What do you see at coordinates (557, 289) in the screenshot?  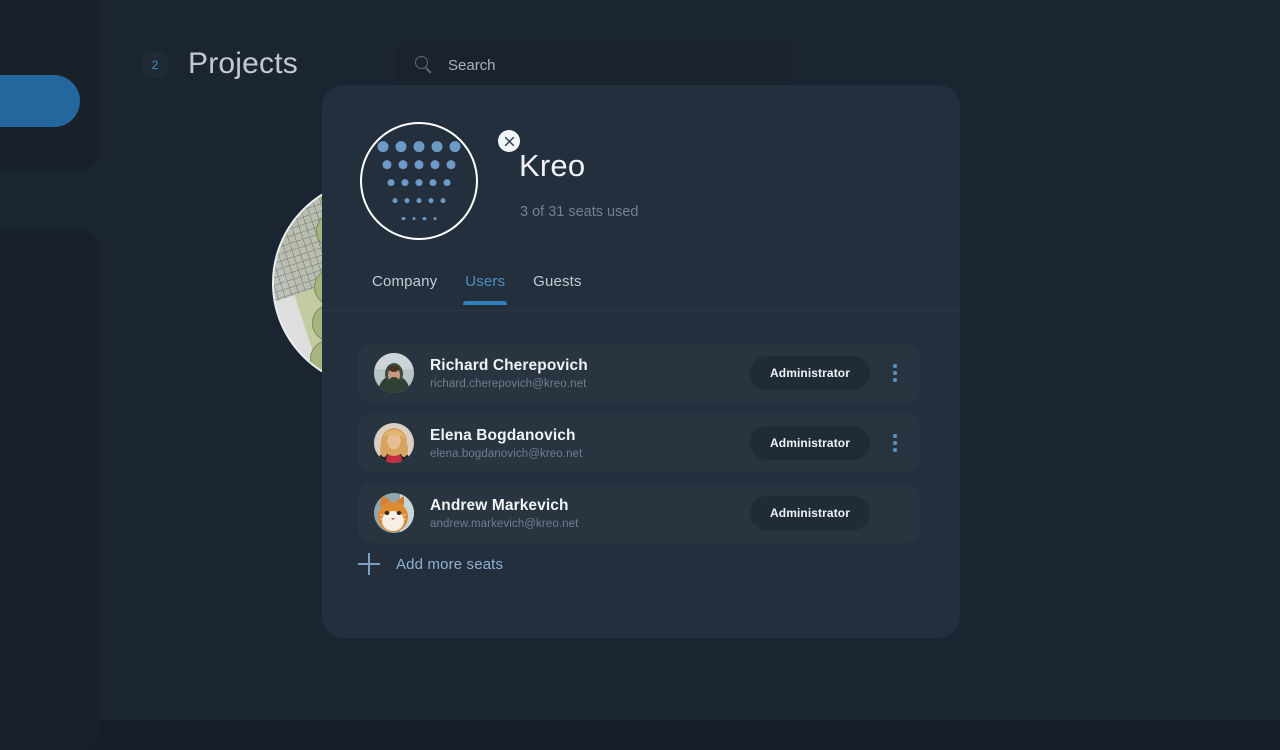 I see `tab-guests: Guests` at bounding box center [557, 289].